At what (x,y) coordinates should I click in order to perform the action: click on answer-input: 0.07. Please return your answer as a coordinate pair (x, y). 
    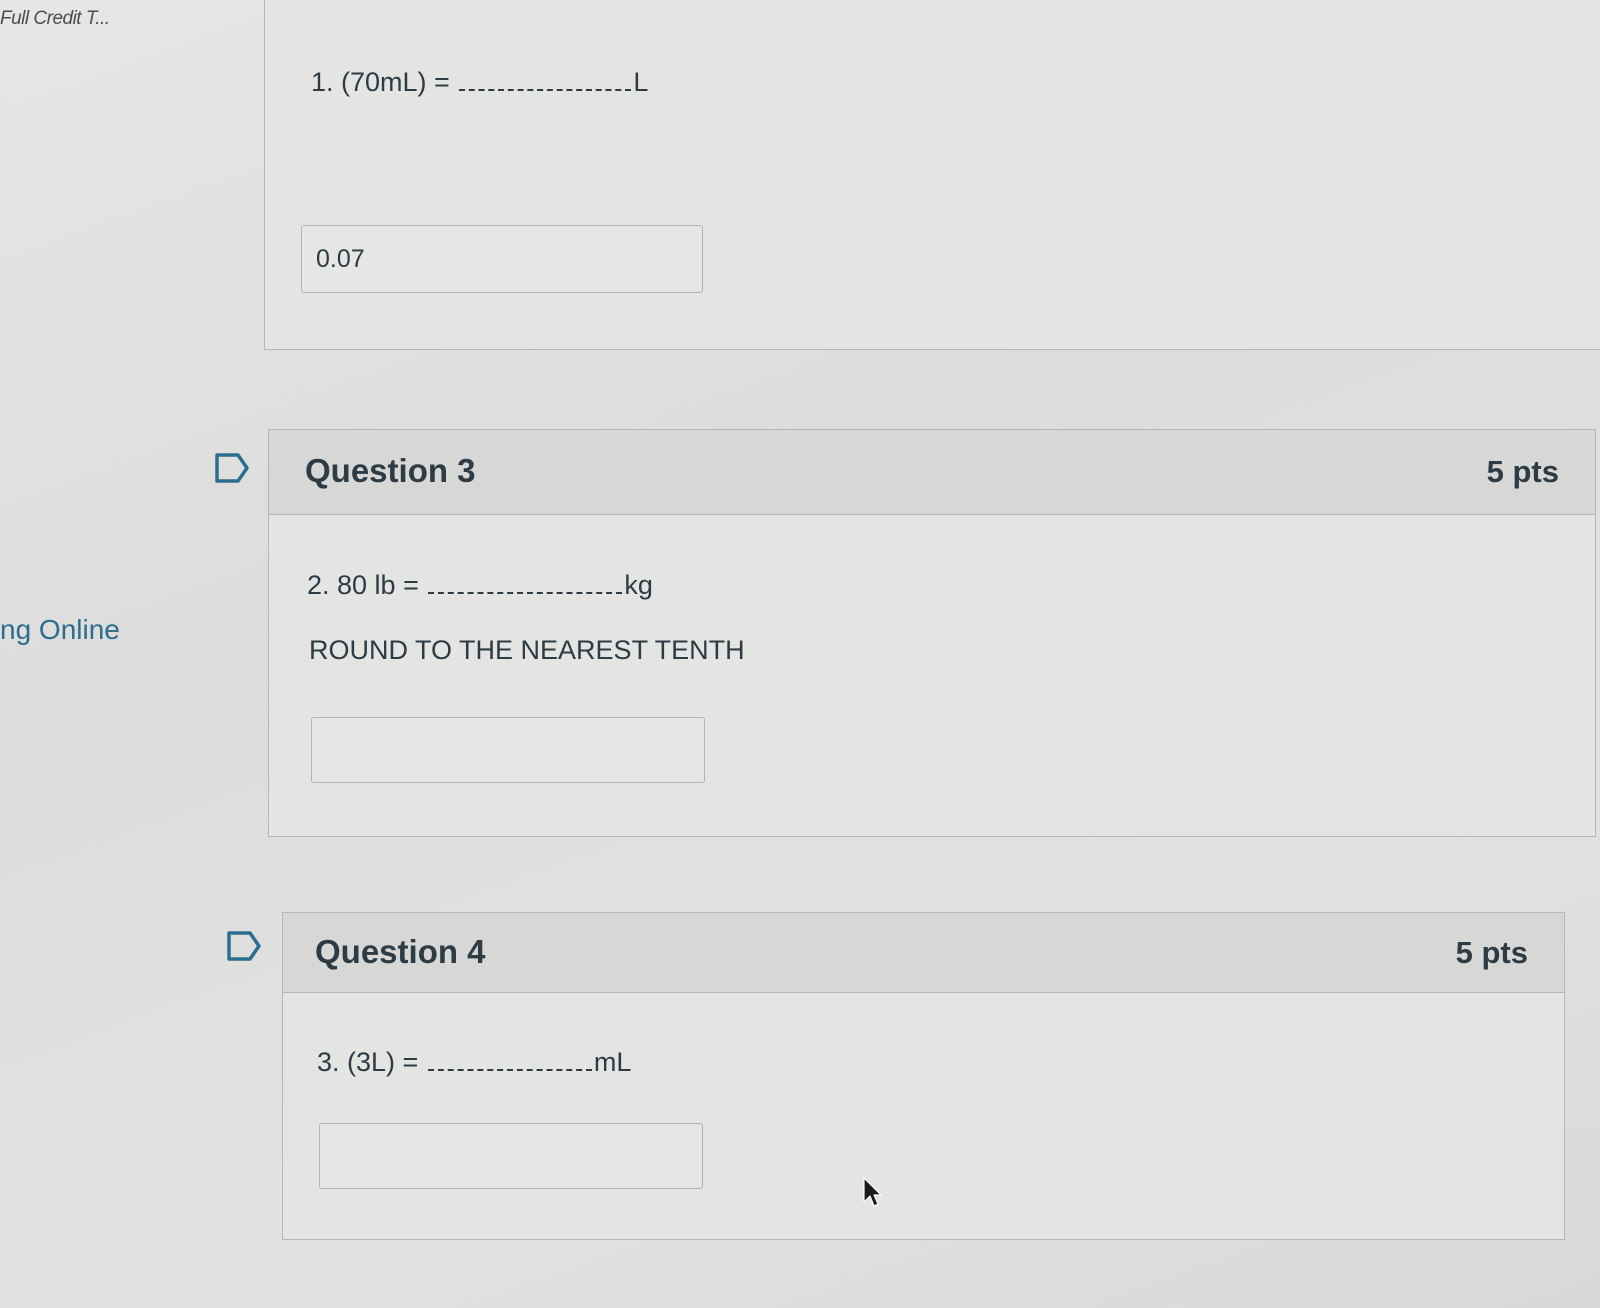
    Looking at the image, I should click on (502, 259).